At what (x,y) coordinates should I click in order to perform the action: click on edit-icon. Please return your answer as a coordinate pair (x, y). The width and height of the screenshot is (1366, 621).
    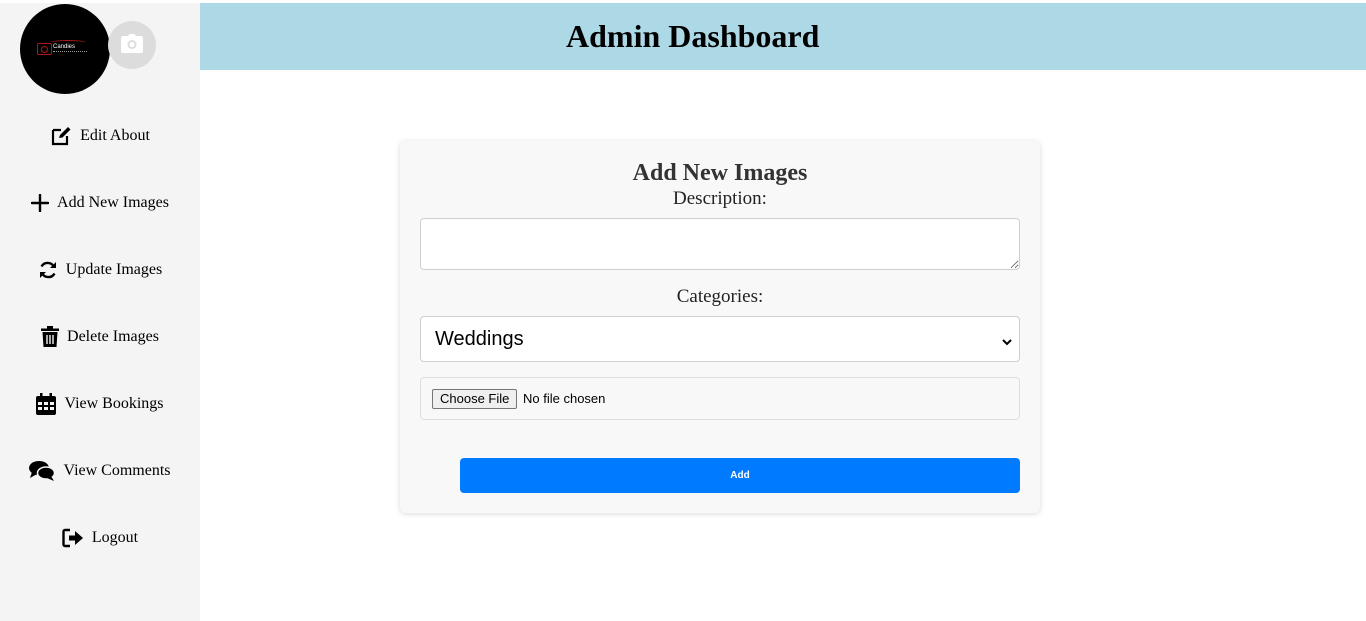
    Looking at the image, I should click on (61, 136).